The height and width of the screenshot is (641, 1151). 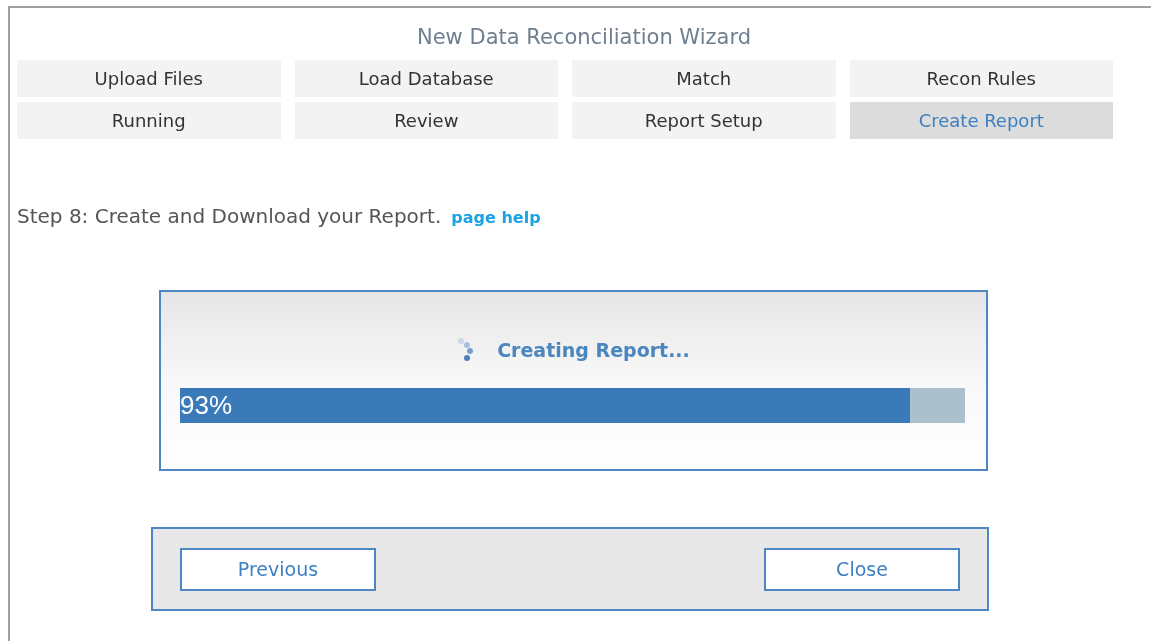 What do you see at coordinates (426, 78) in the screenshot?
I see `wizard-tab: Load Database` at bounding box center [426, 78].